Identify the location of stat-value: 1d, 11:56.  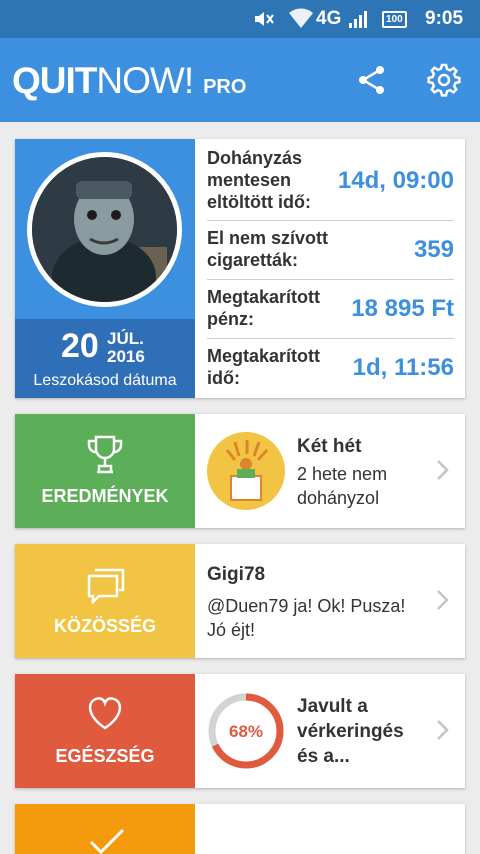
(403, 367).